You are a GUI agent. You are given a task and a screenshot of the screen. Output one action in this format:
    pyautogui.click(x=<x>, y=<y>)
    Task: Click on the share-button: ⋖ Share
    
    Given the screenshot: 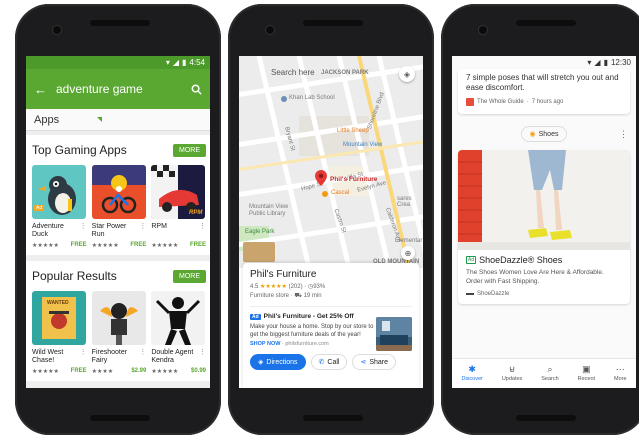 What is the action you would take?
    pyautogui.click(x=374, y=362)
    